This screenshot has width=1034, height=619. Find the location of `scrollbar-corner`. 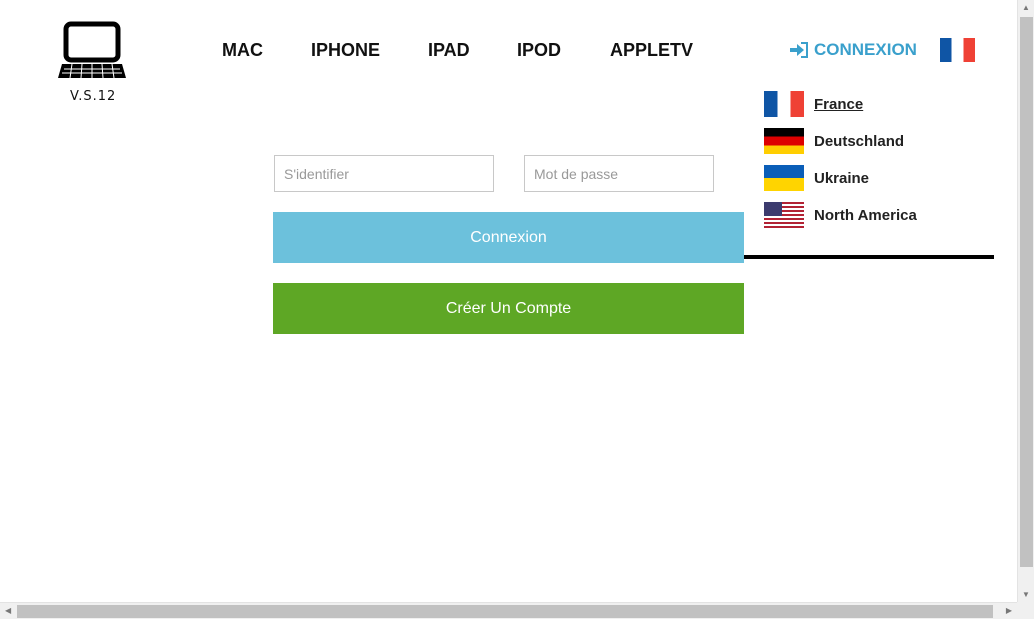

scrollbar-corner is located at coordinates (1025, 610).